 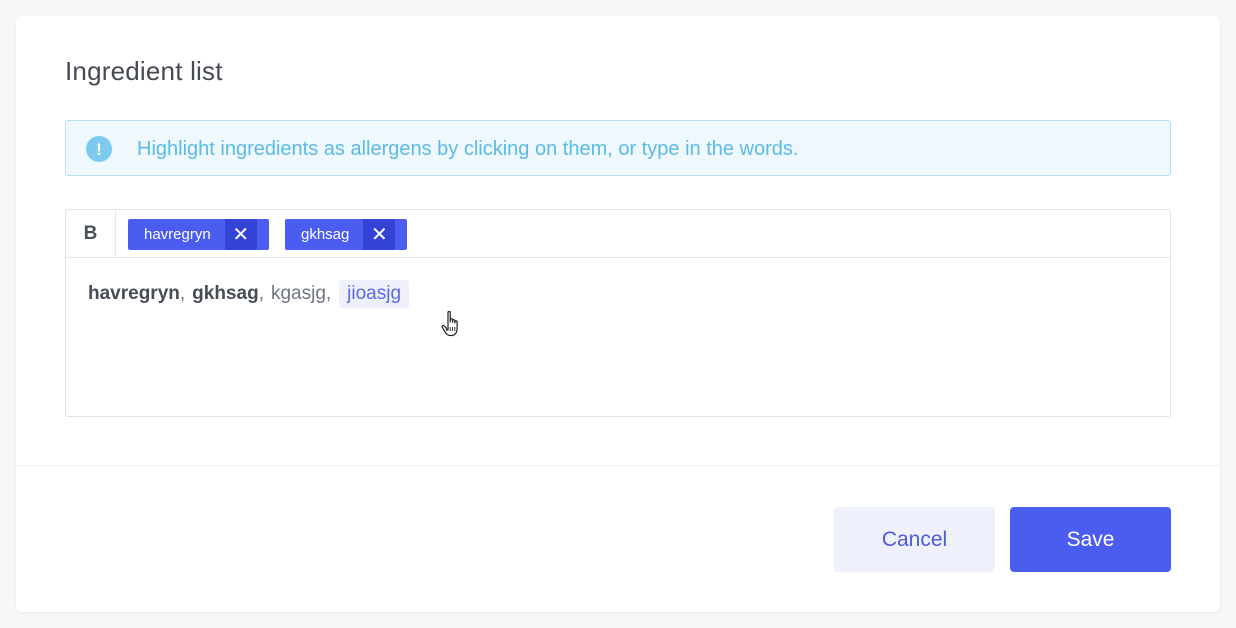 I want to click on dialog-title: Ingredient list, so click(x=144, y=71).